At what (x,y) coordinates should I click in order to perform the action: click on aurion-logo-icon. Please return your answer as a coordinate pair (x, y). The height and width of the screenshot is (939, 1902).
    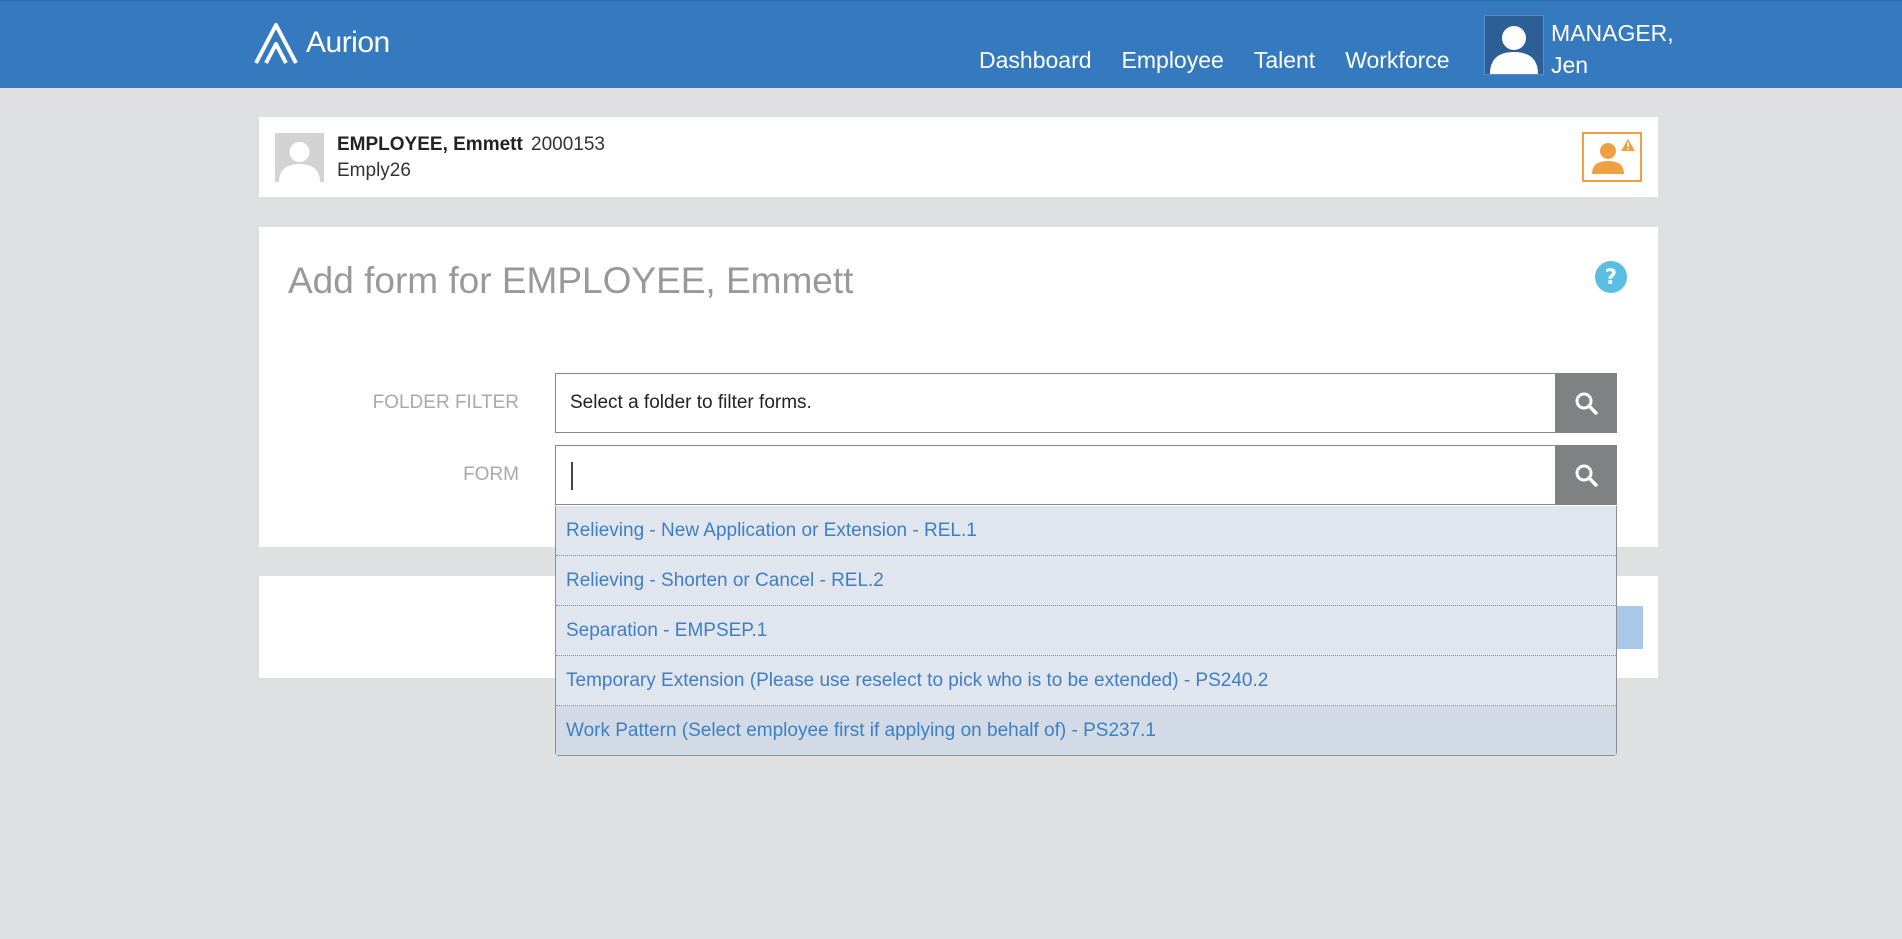
    Looking at the image, I should click on (276, 43).